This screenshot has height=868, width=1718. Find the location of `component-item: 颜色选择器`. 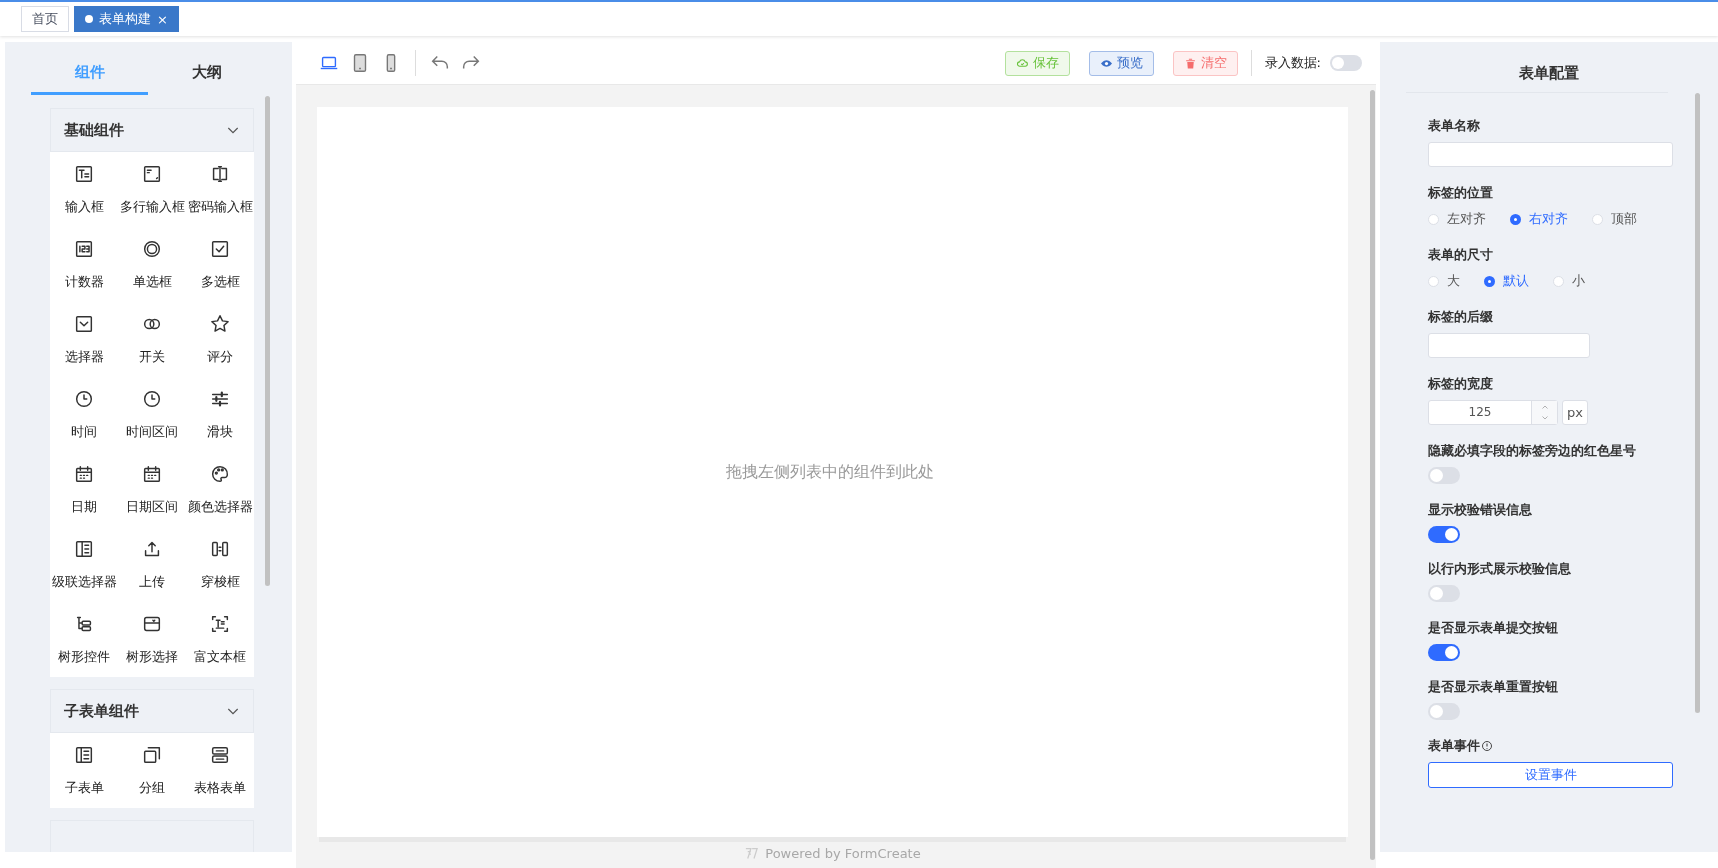

component-item: 颜色选择器 is located at coordinates (220, 489).